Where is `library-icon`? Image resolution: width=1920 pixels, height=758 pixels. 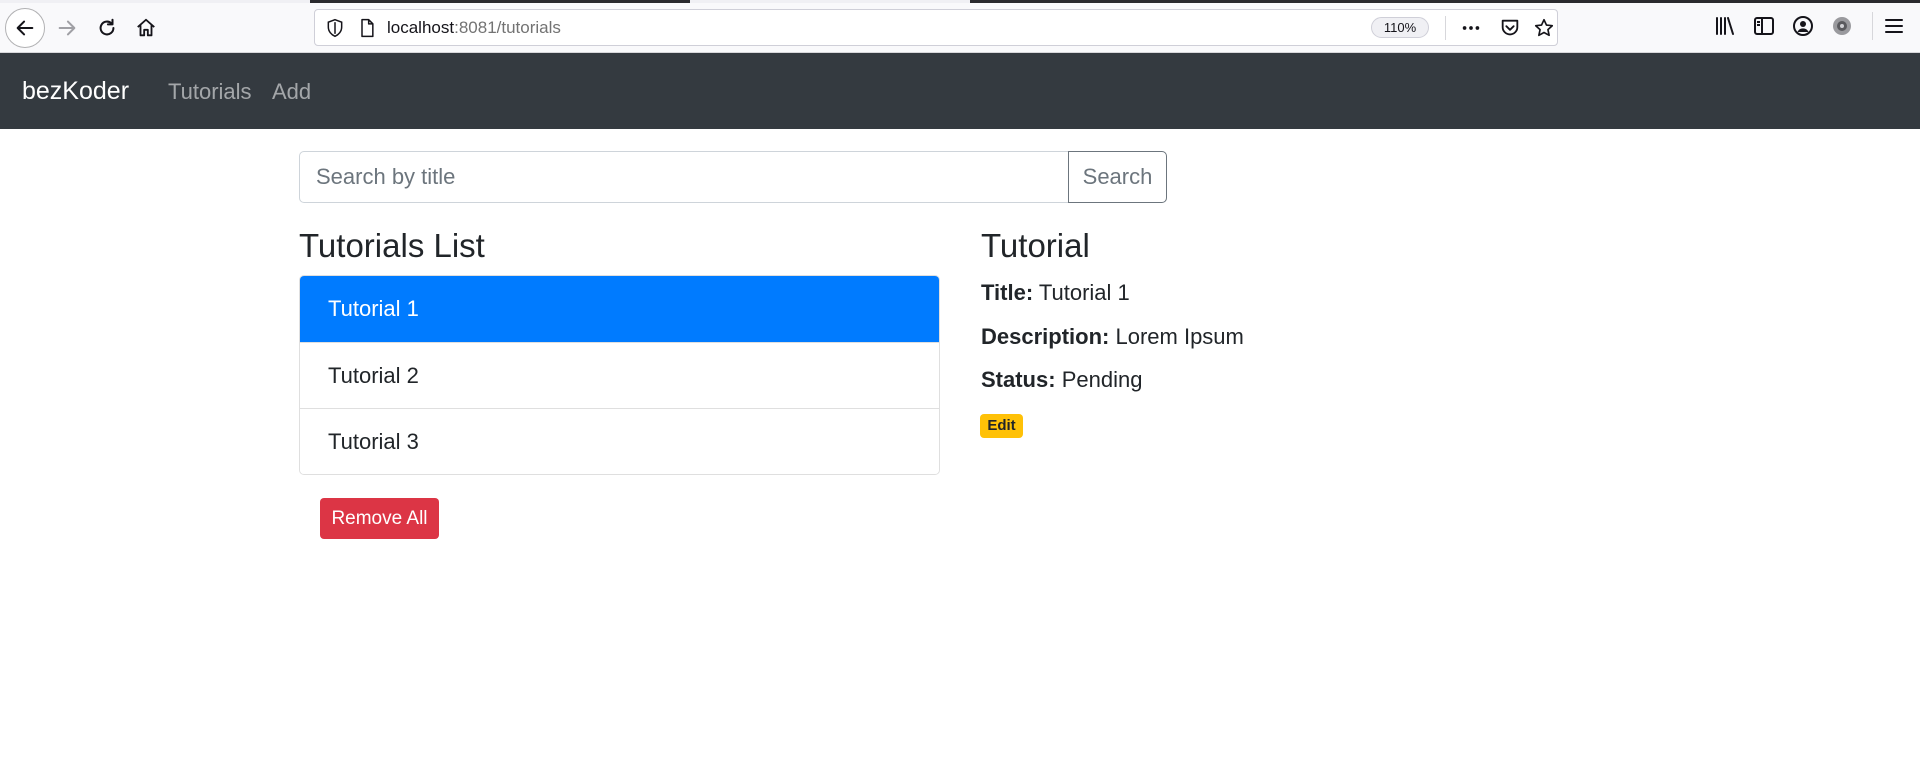 library-icon is located at coordinates (1725, 26).